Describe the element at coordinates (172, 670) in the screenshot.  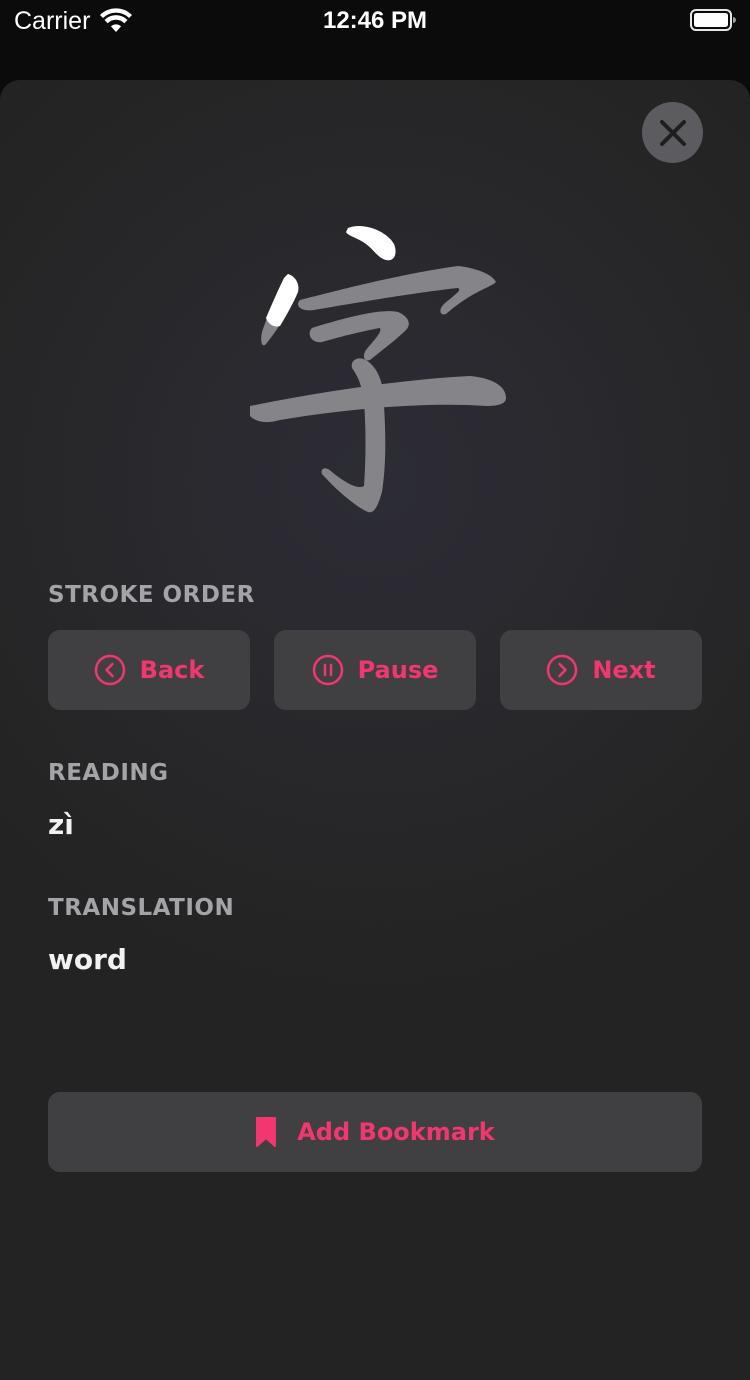
I see `back-label: Back` at that location.